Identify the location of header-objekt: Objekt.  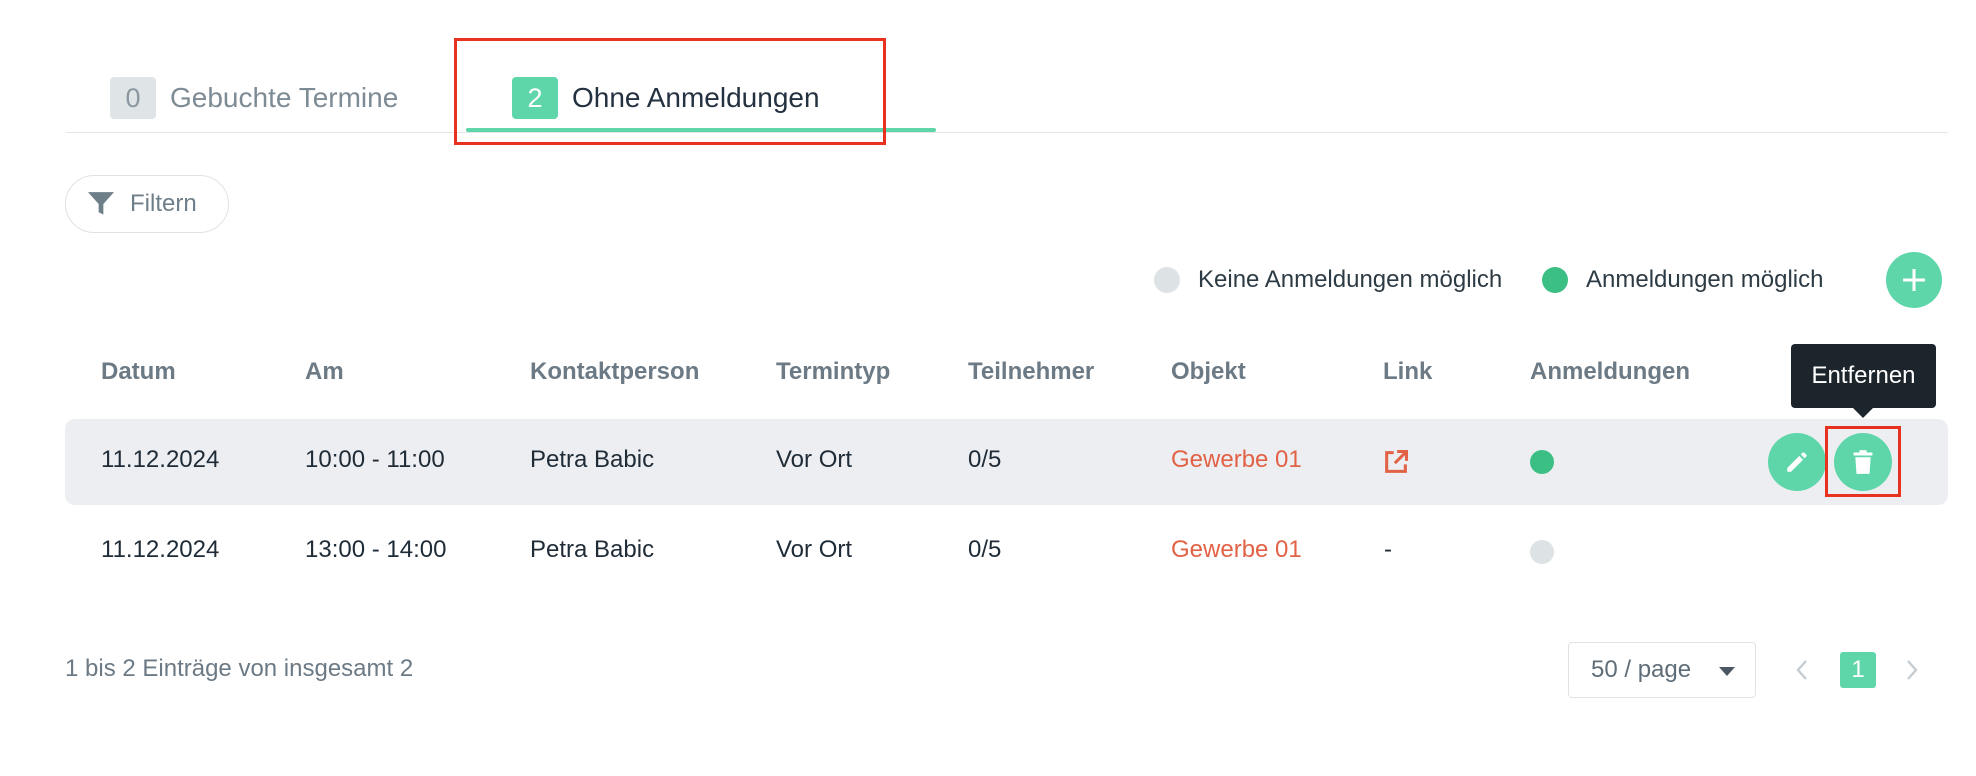
(1208, 371).